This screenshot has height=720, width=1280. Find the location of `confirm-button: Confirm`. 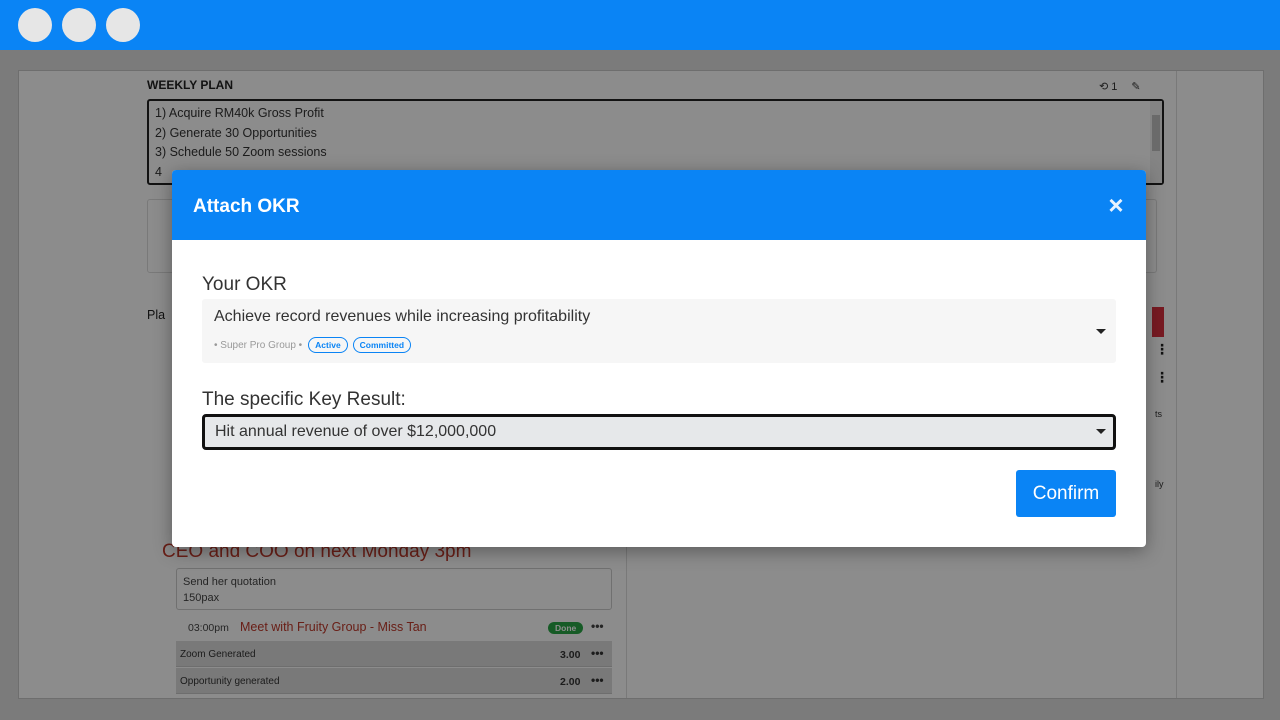

confirm-button: Confirm is located at coordinates (1066, 493).